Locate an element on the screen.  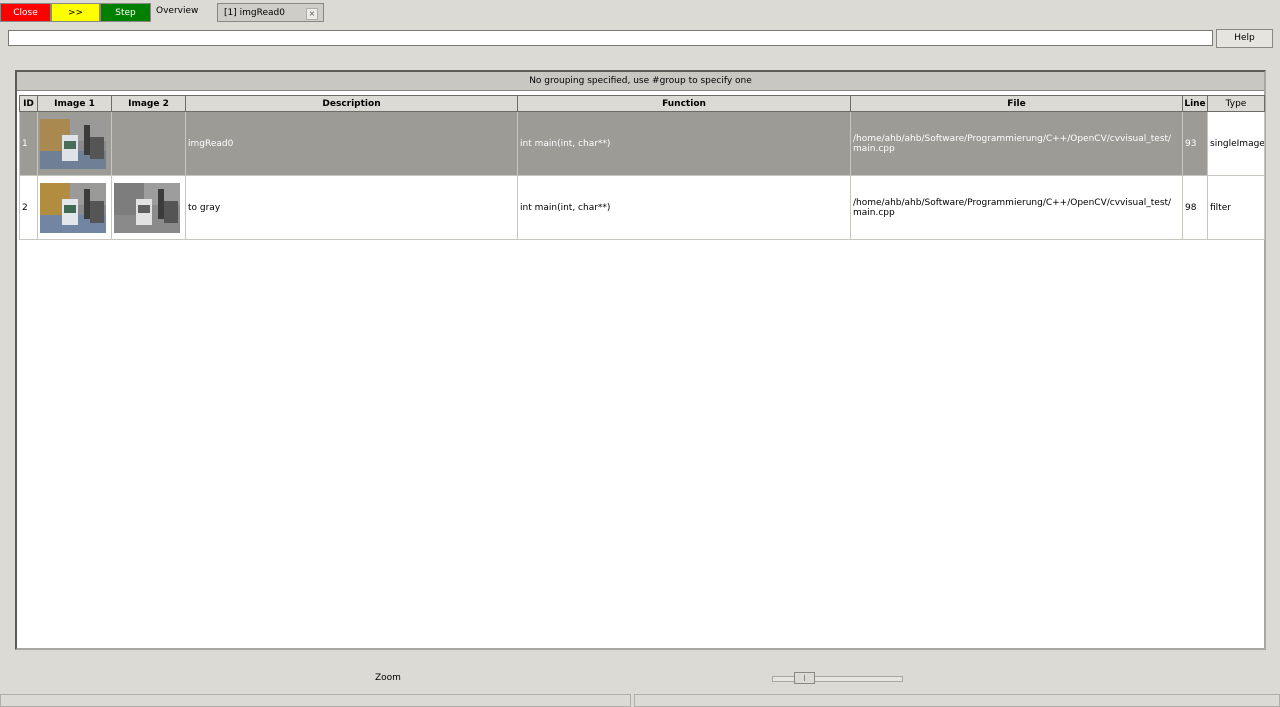
cell-line: 93 is located at coordinates (1195, 143).